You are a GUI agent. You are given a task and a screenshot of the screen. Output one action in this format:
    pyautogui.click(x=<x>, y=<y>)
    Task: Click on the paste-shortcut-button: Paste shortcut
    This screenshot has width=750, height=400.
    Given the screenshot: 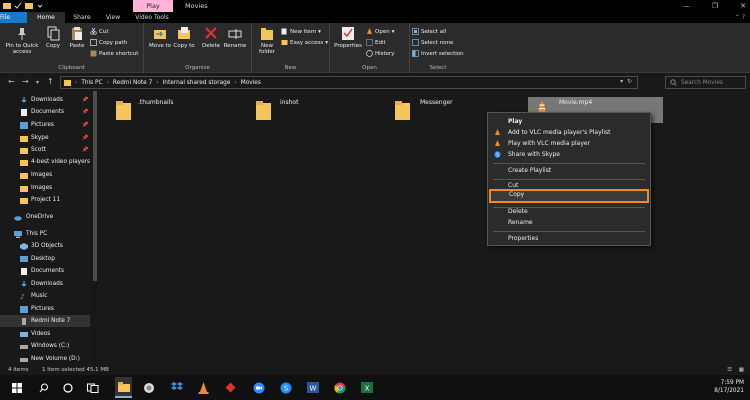 What is the action you would take?
    pyautogui.click(x=114, y=53)
    